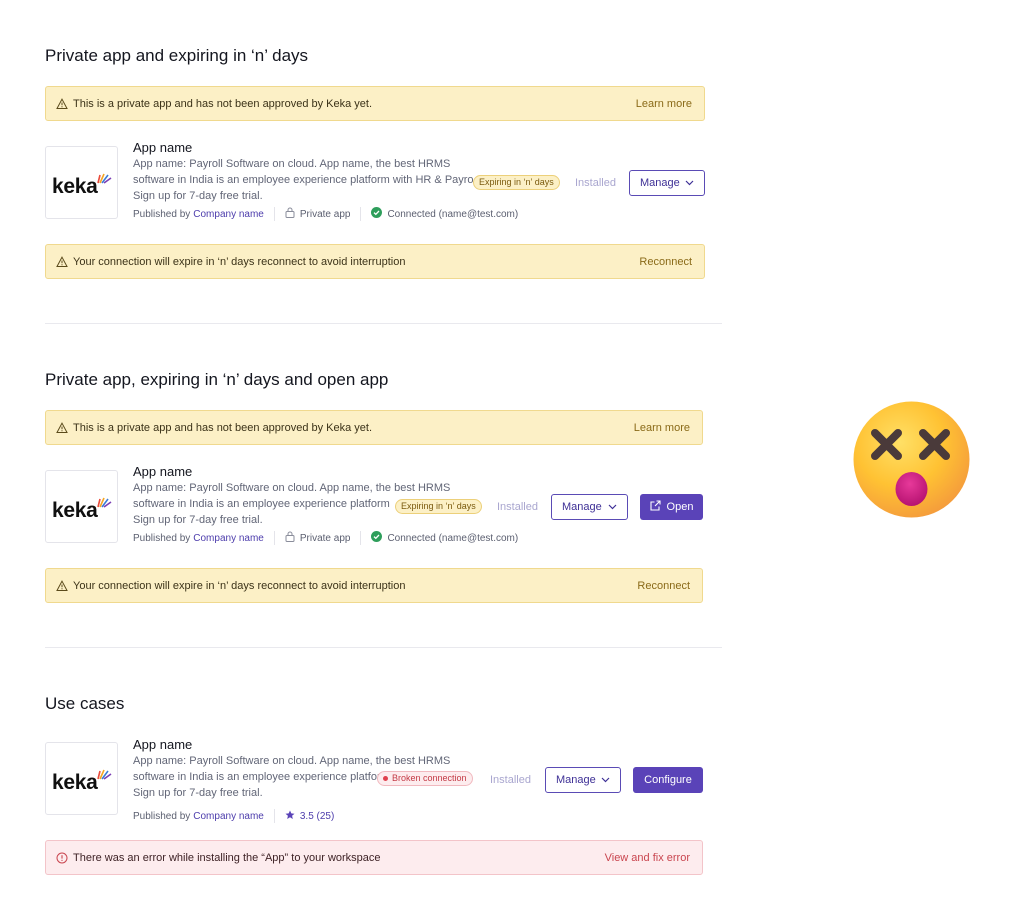 This screenshot has width=1024, height=920. What do you see at coordinates (655, 507) in the screenshot?
I see `external-link-icon` at bounding box center [655, 507].